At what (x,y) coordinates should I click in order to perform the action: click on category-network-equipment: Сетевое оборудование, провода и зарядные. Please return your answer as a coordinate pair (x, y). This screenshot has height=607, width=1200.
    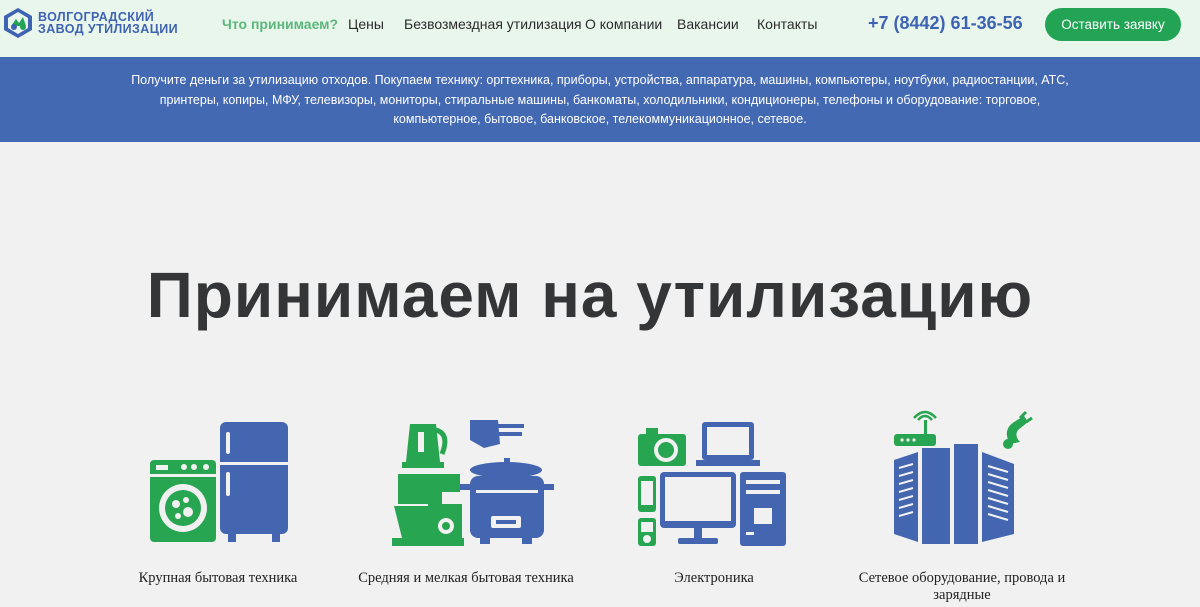
    Looking at the image, I should click on (962, 506).